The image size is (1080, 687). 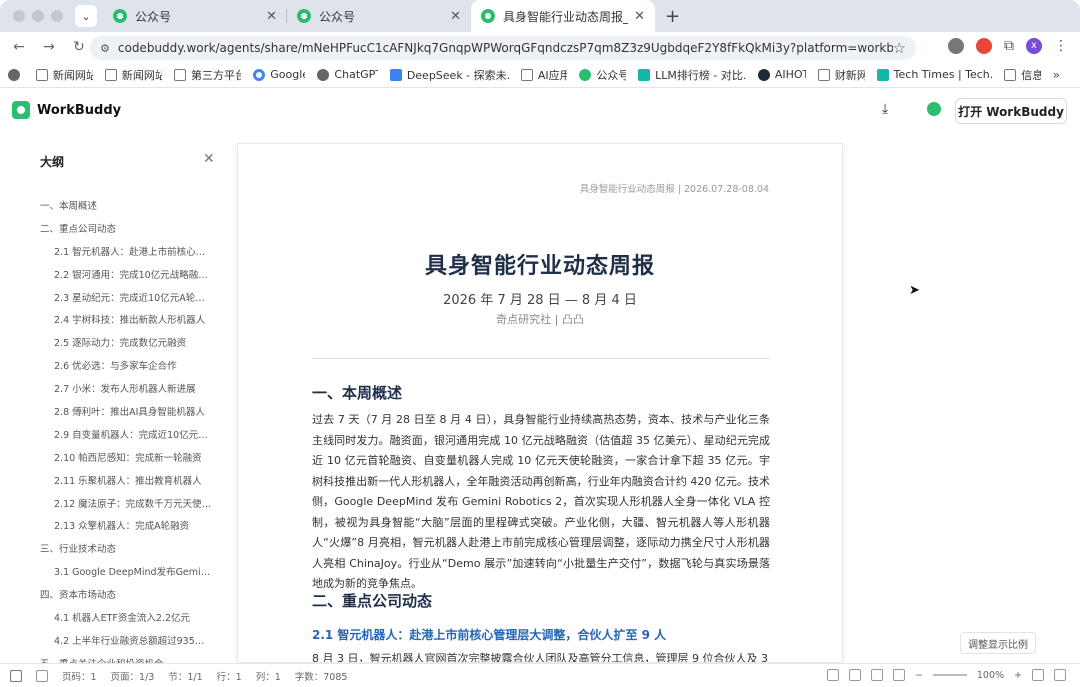 What do you see at coordinates (16, 675) in the screenshot?
I see `document-icon` at bounding box center [16, 675].